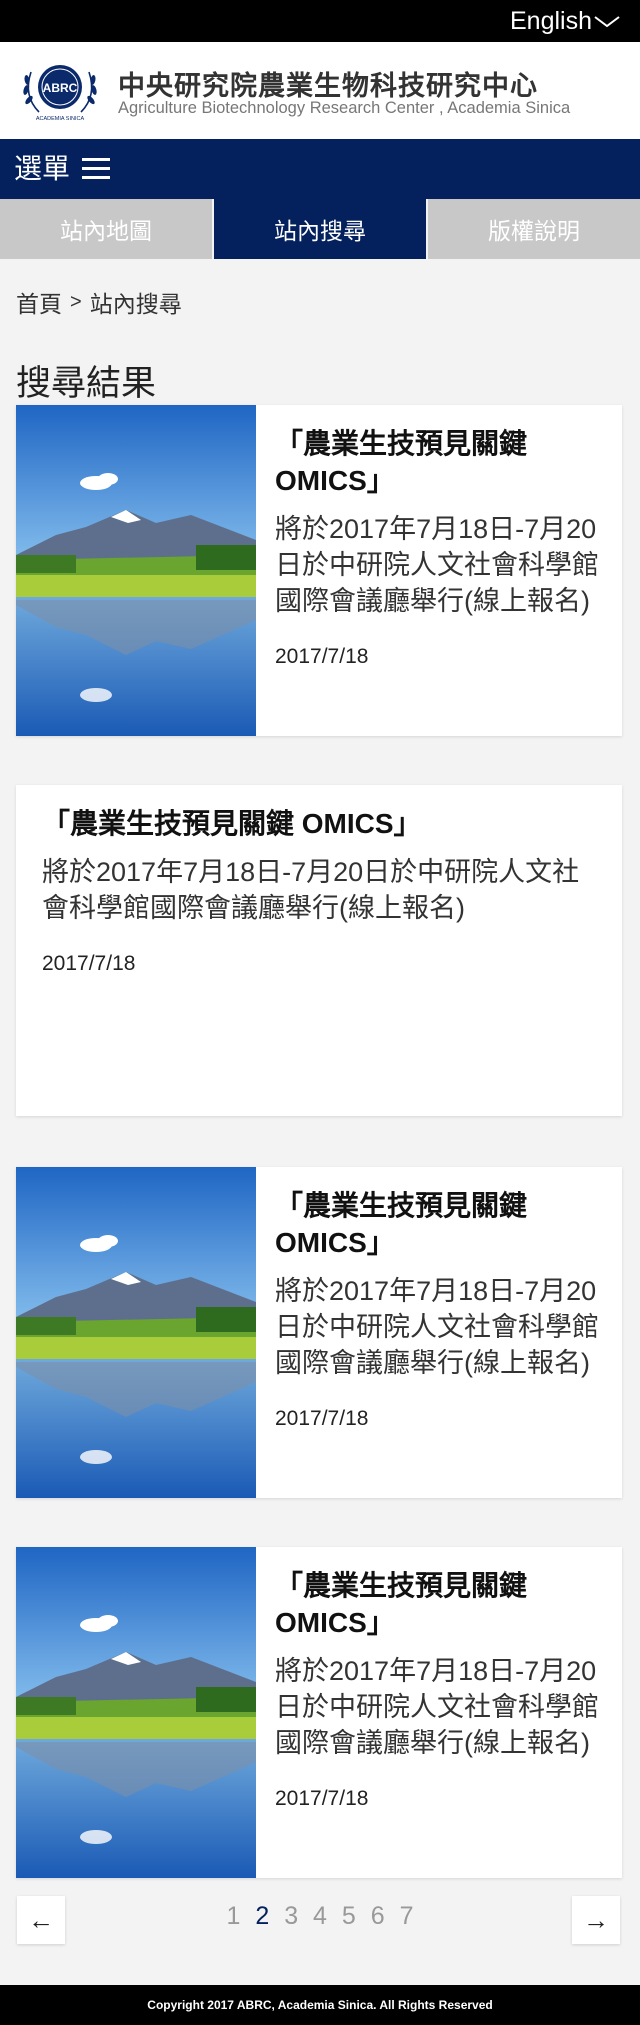  I want to click on utility-tabs: 站內地圖 站內搜尋 版權說明, so click(320, 229).